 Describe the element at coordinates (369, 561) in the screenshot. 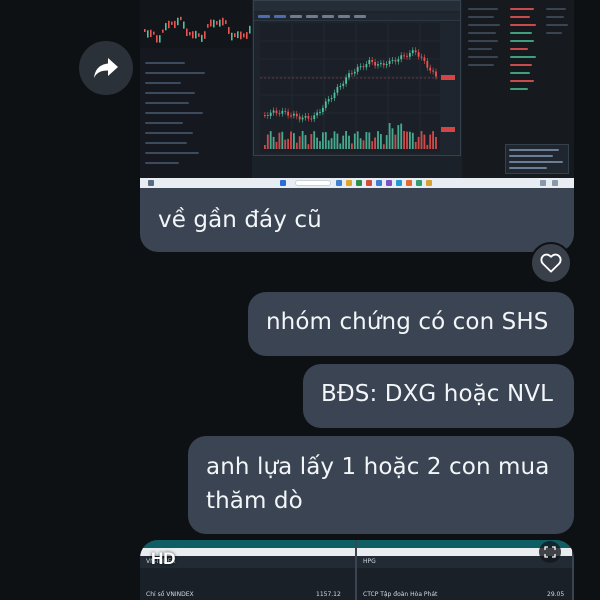

I see `media-right-title: HPG` at that location.